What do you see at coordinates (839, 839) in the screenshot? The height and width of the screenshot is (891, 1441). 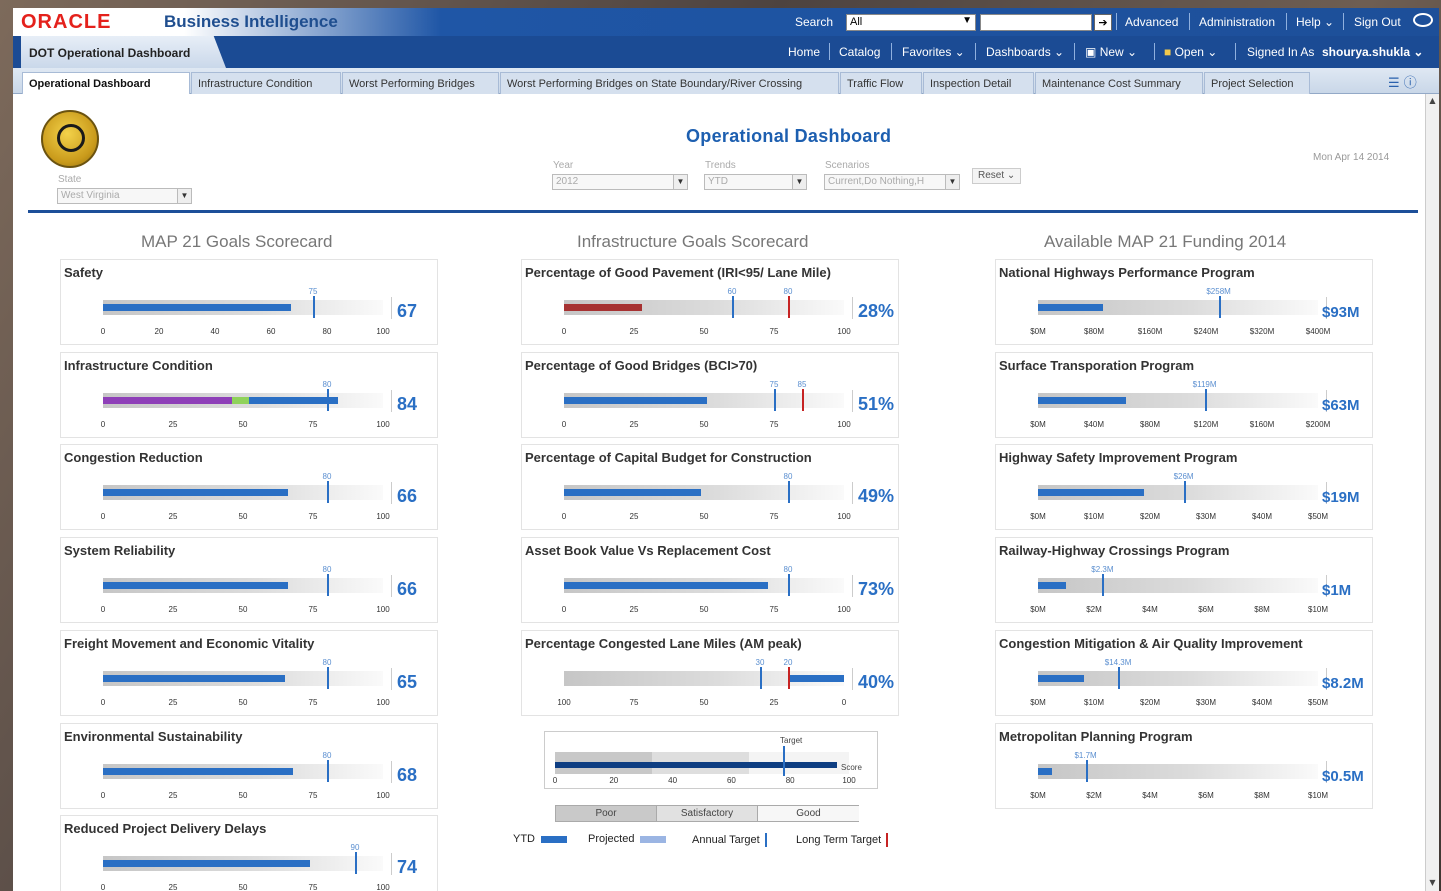 I see `legend-long-term-target-label: Long Term Target` at bounding box center [839, 839].